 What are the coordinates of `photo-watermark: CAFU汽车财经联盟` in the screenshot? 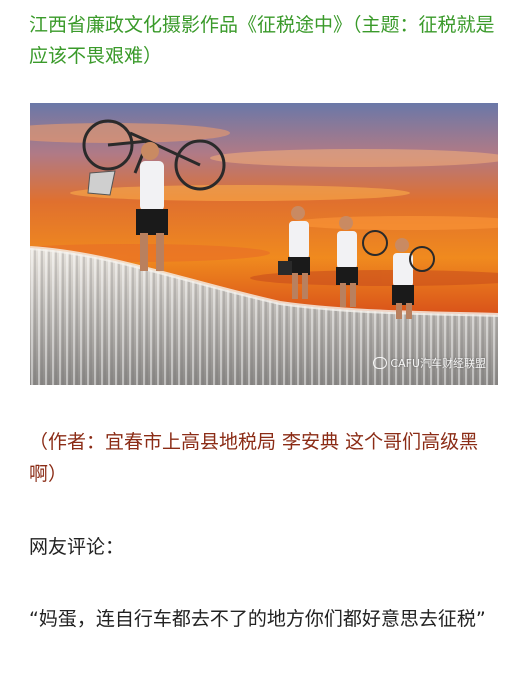 It's located at (429, 363).